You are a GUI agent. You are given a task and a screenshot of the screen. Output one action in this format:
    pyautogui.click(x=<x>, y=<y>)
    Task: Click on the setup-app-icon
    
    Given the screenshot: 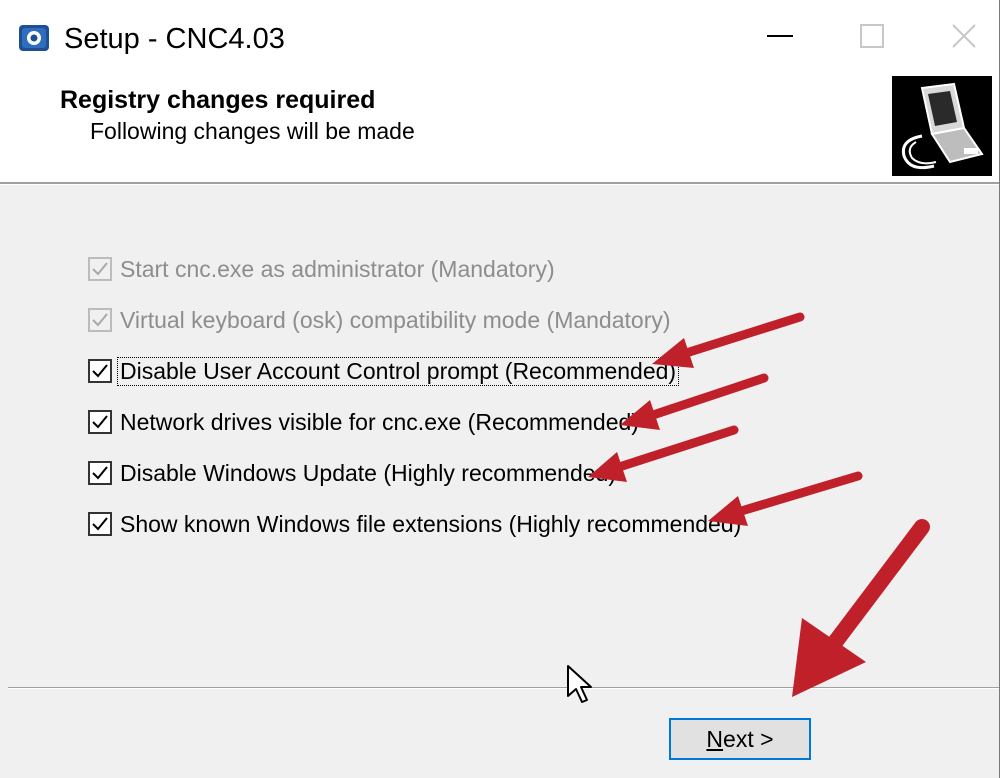 What is the action you would take?
    pyautogui.click(x=34, y=38)
    